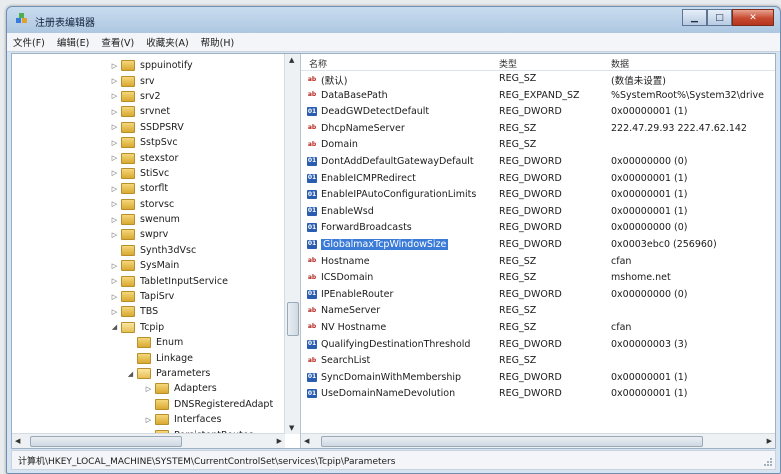 Image resolution: width=781 pixels, height=474 pixels. What do you see at coordinates (694, 17) in the screenshot?
I see `minimize-button: ▁` at bounding box center [694, 17].